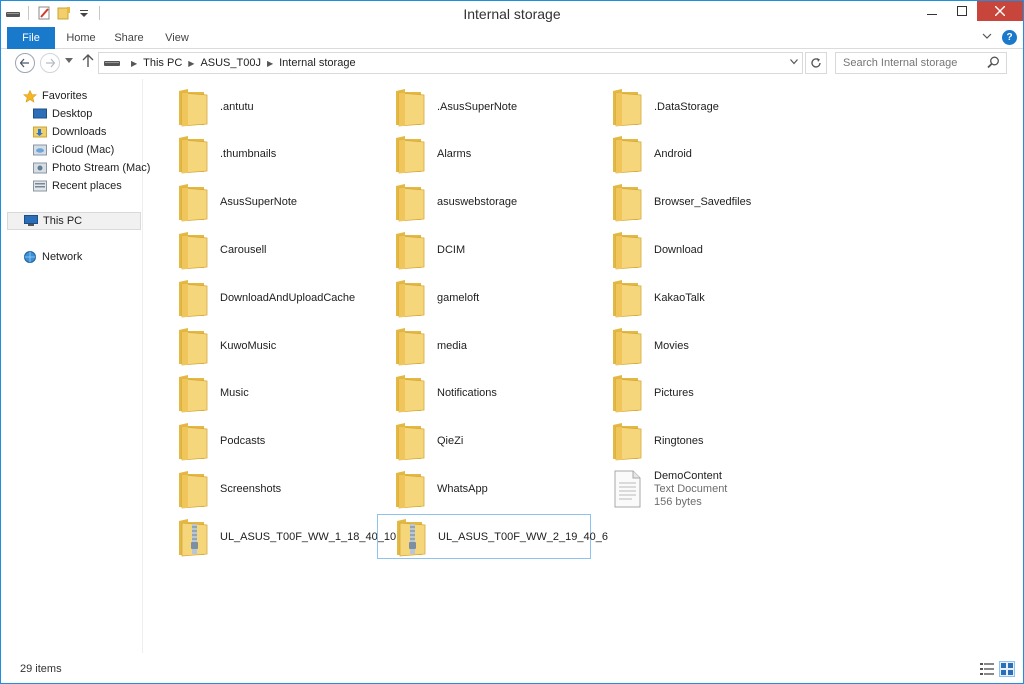 The width and height of the screenshot is (1024, 684). I want to click on folder-item: asuswebstorage, so click(484, 202).